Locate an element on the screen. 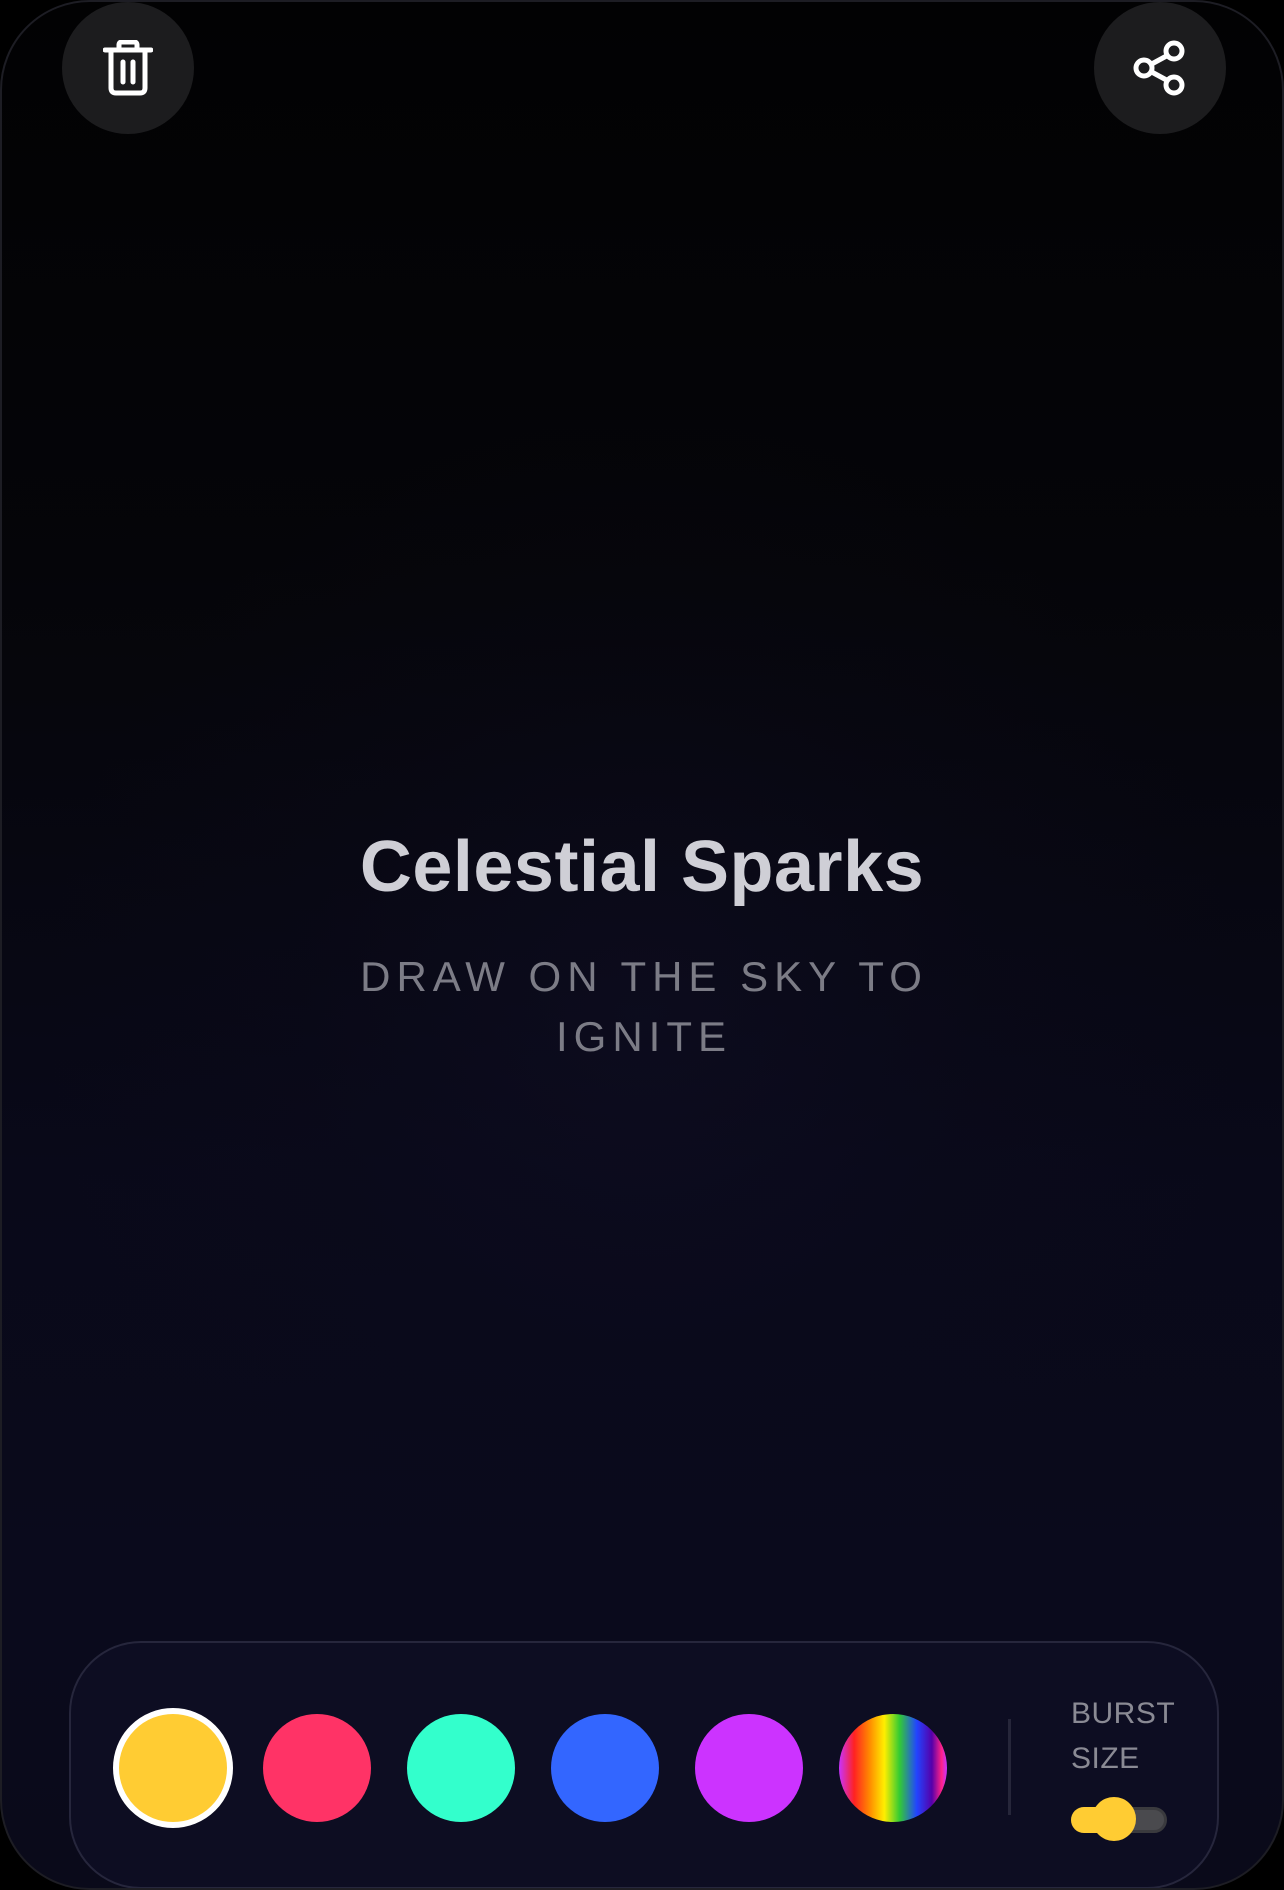 The image size is (1284, 1890). color-swatch-teal is located at coordinates (461, 1768).